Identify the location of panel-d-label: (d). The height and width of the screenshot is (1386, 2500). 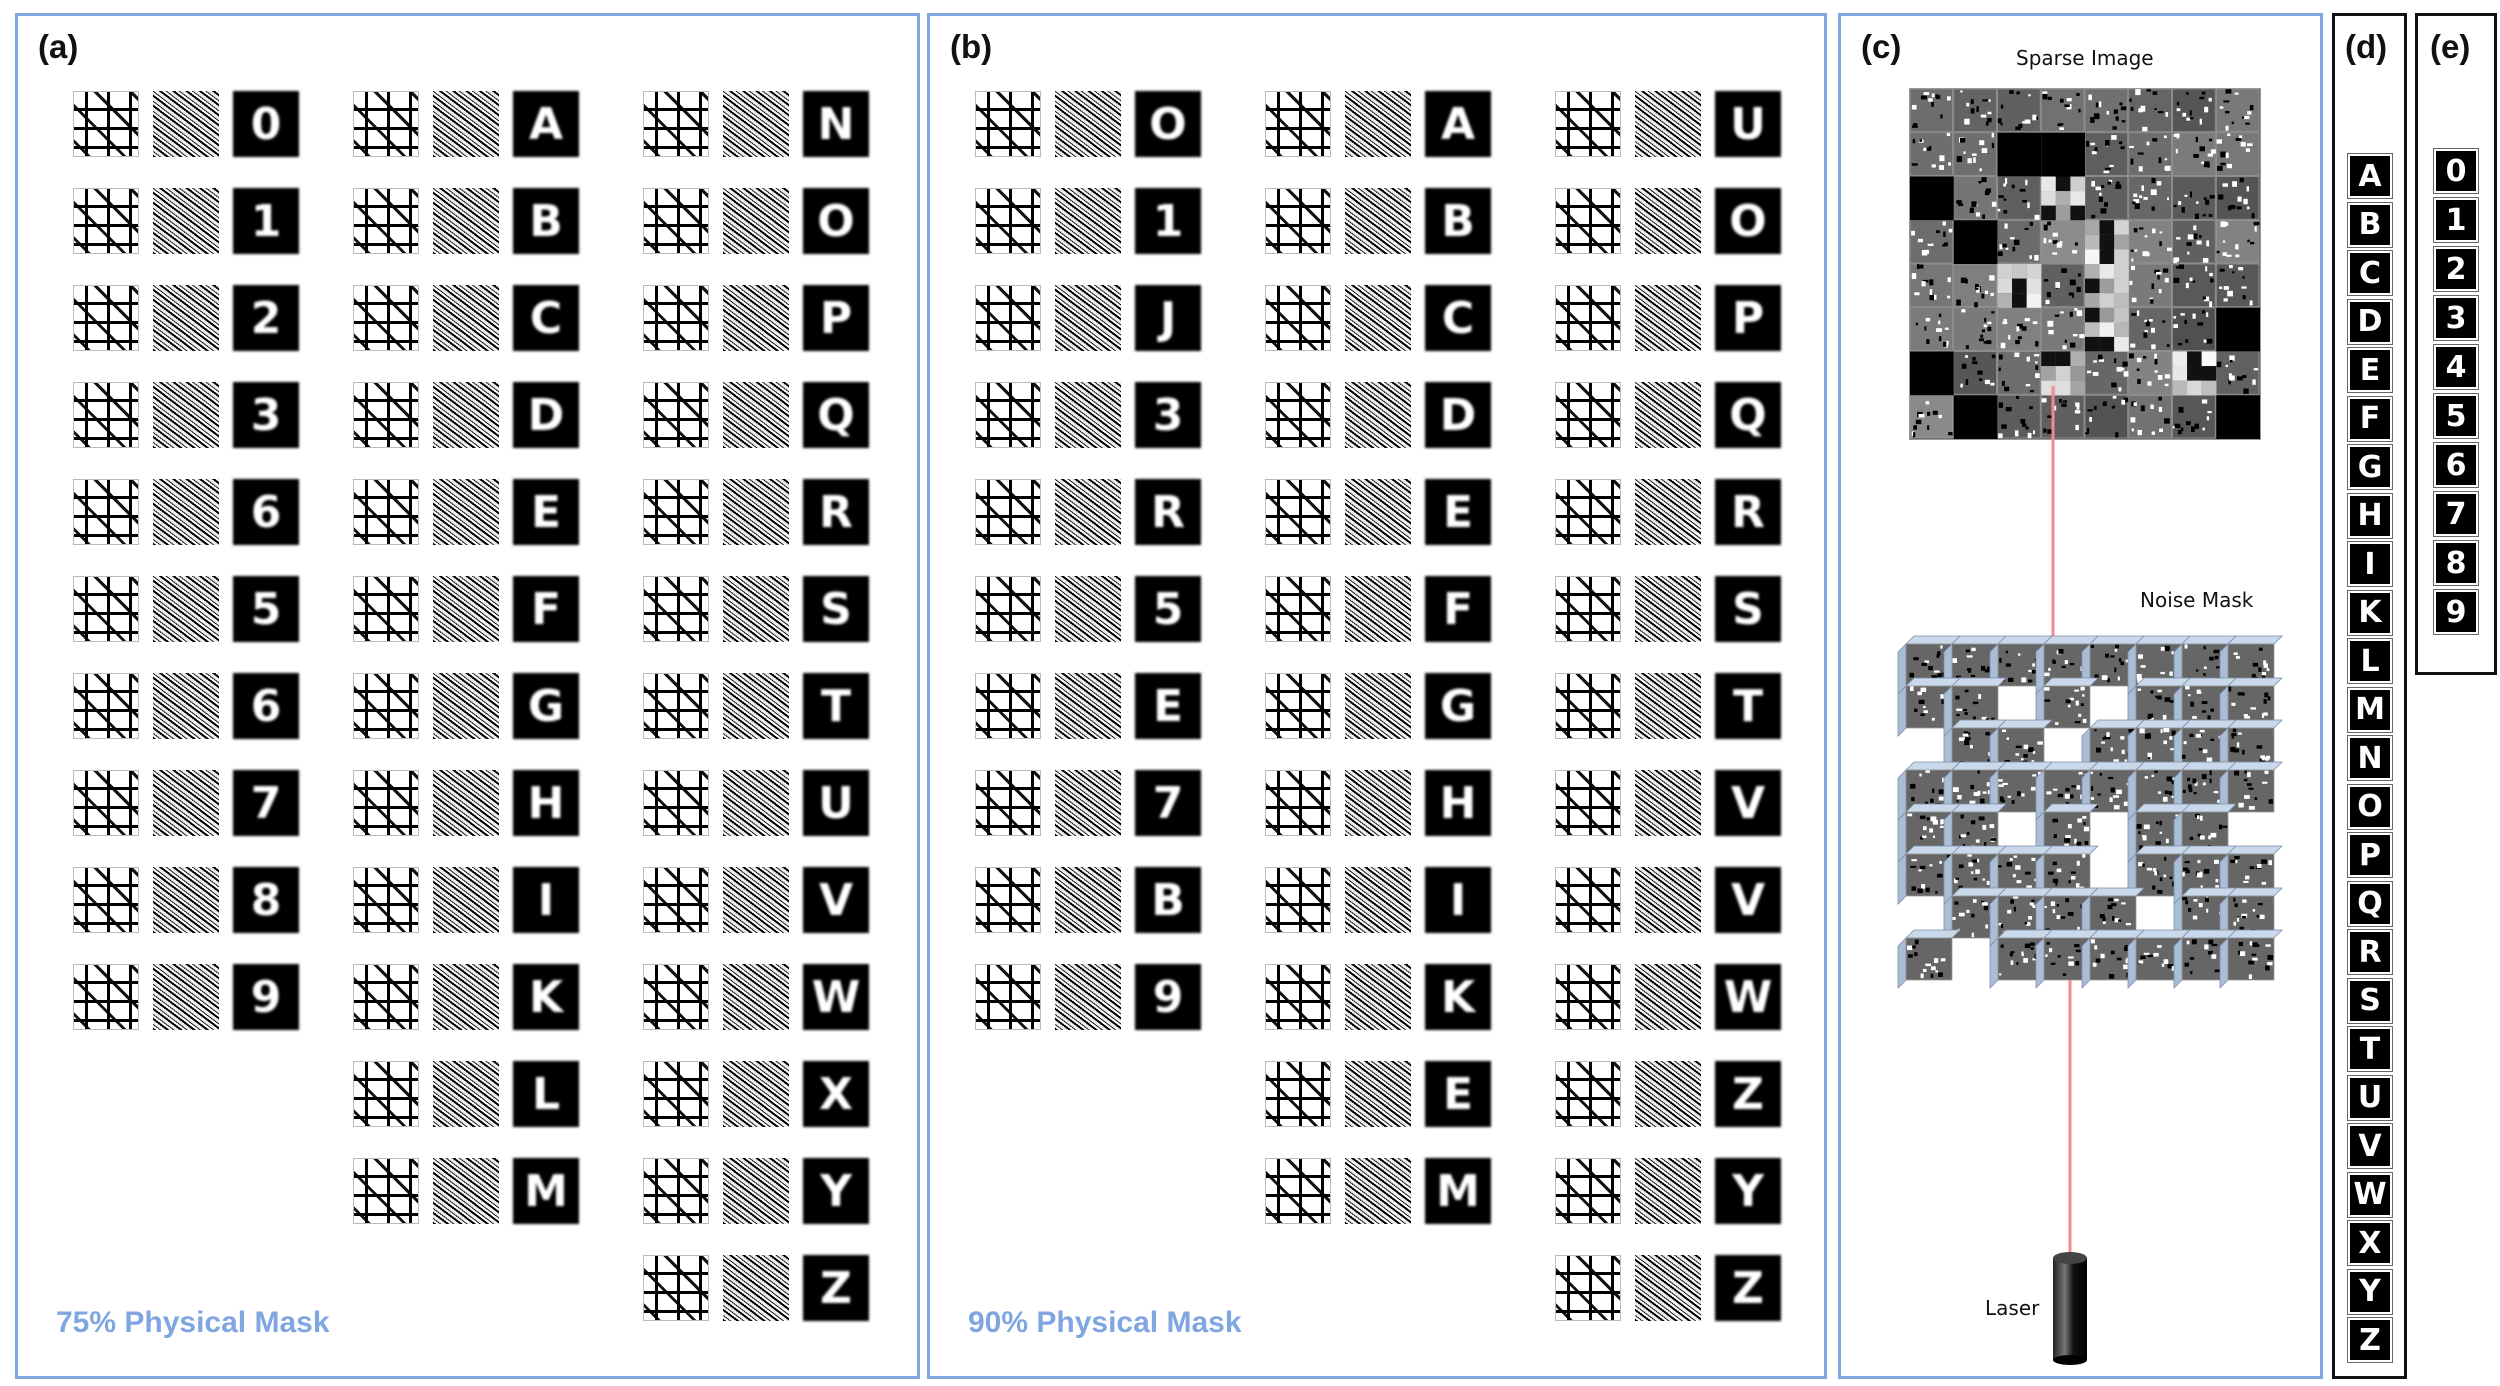
(2366, 46).